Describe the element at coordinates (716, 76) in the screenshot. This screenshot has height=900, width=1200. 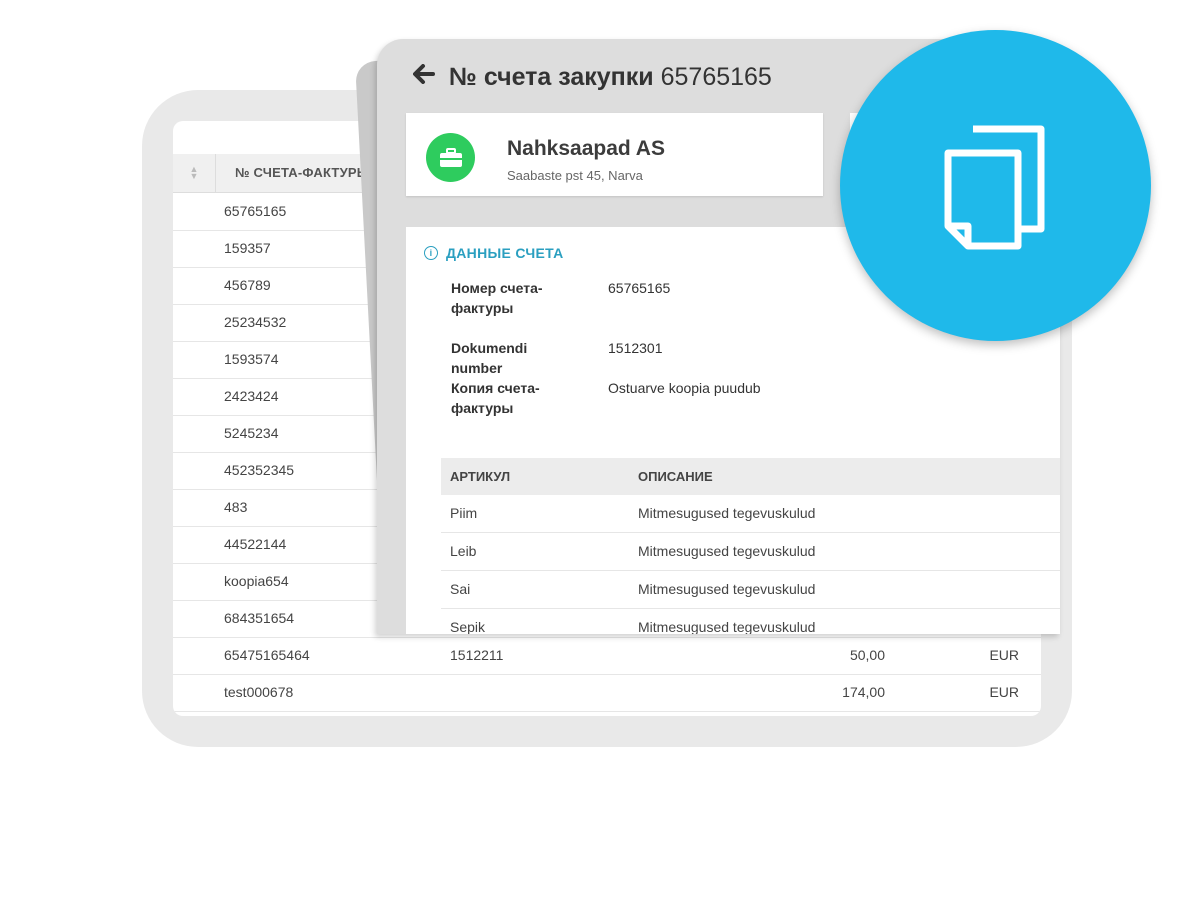
I see `page-title-number: 65765165` at that location.